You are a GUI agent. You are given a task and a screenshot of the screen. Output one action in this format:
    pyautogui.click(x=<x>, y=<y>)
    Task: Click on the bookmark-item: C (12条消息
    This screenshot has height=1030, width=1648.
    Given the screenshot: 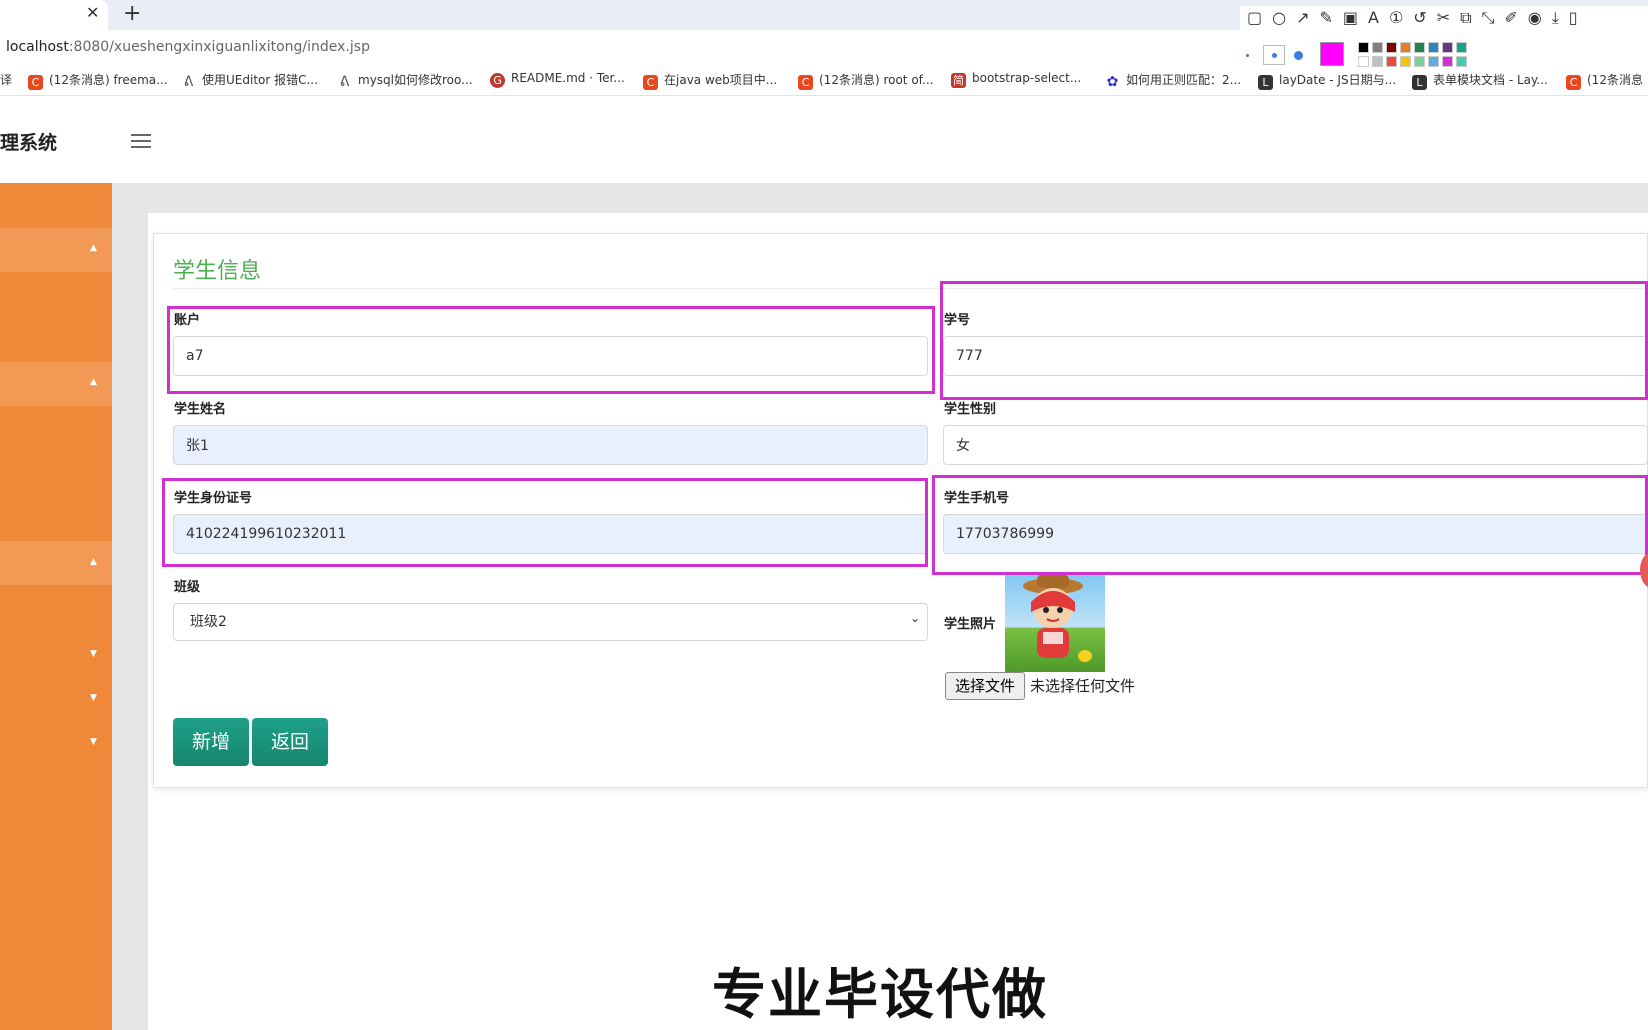 What is the action you would take?
    pyautogui.click(x=1604, y=80)
    